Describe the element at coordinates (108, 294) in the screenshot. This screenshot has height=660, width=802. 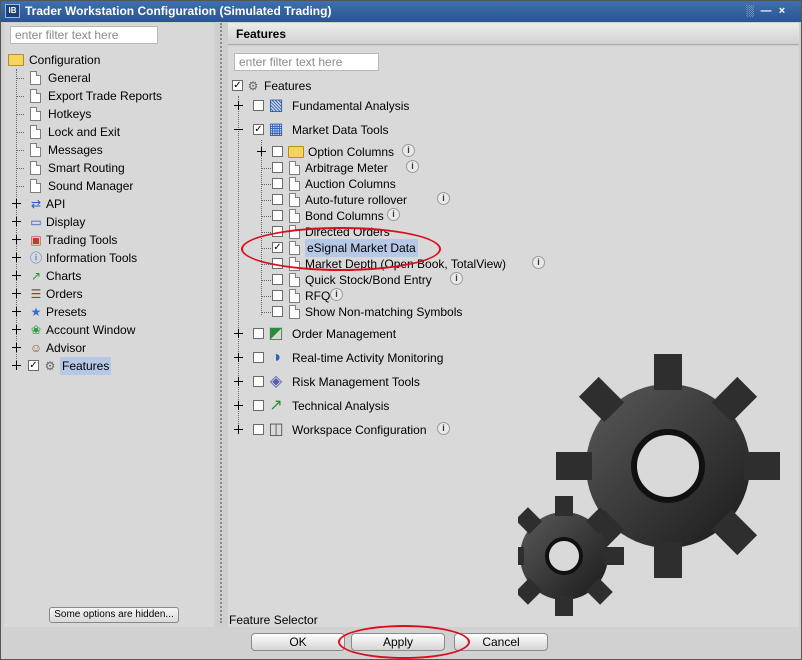
I see `tree-item-orders: ☰ Orders` at that location.